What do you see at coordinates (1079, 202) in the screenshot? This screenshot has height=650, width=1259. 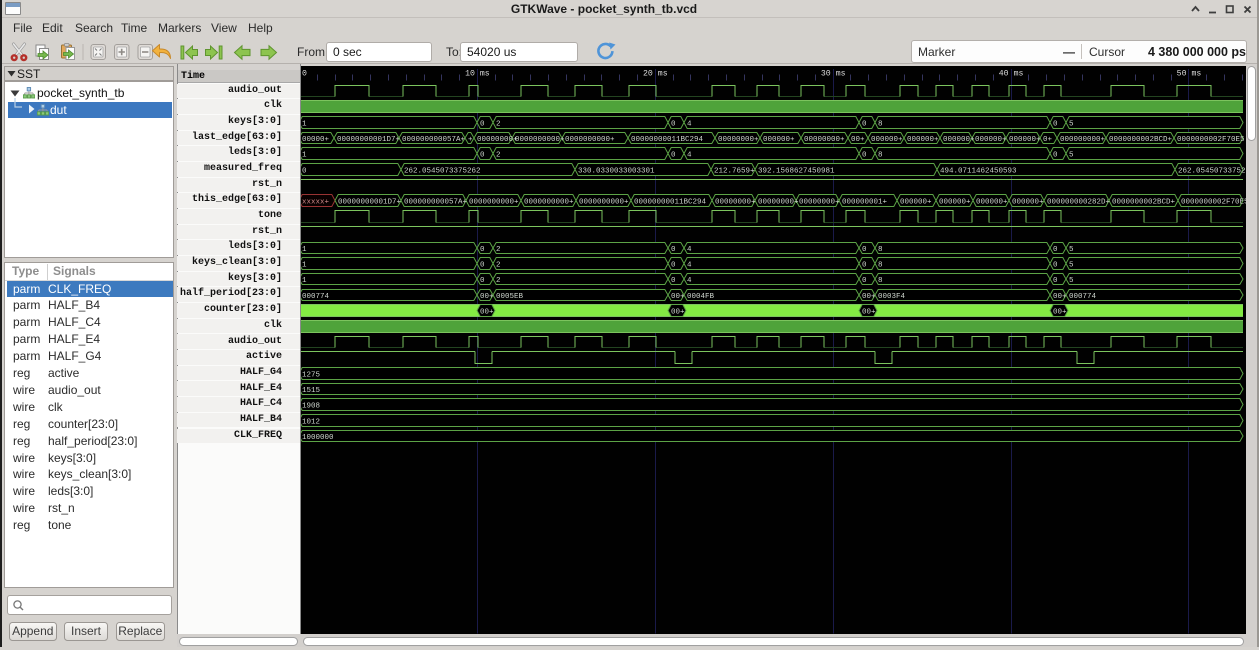 I see `svg-text: 000000000282D+` at bounding box center [1079, 202].